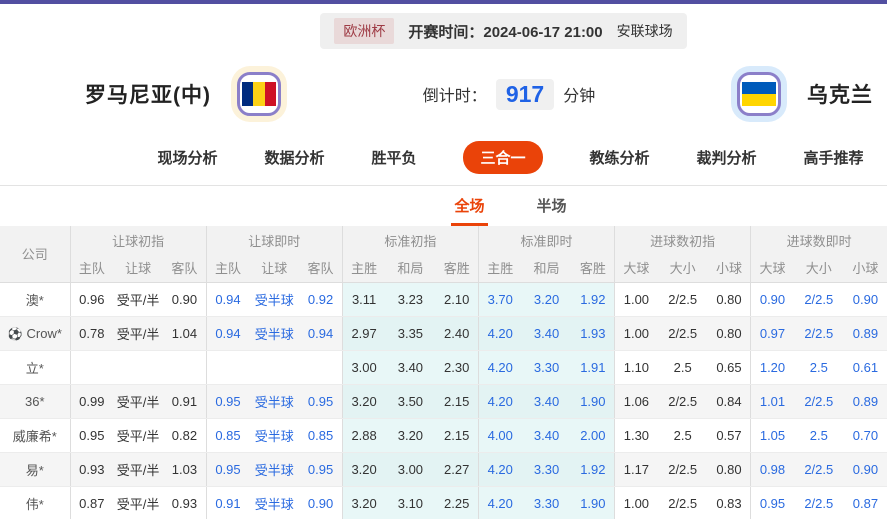 Image resolution: width=887 pixels, height=519 pixels. Describe the element at coordinates (363, 435) in the screenshot. I see `odds-cell: 2.88` at that location.